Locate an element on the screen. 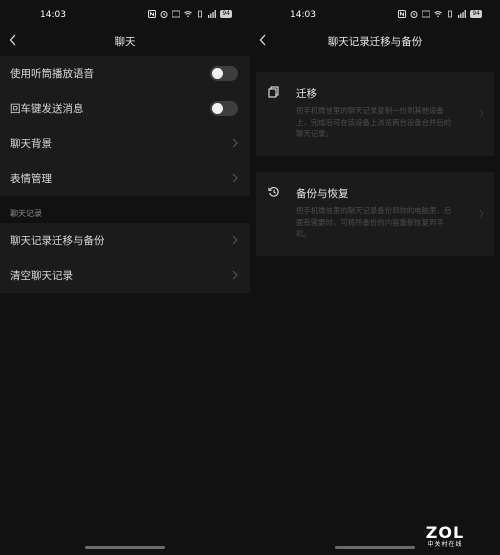 The height and width of the screenshot is (555, 500). setting-row-enter-send: 回车键发送消息 is located at coordinates (125, 108).